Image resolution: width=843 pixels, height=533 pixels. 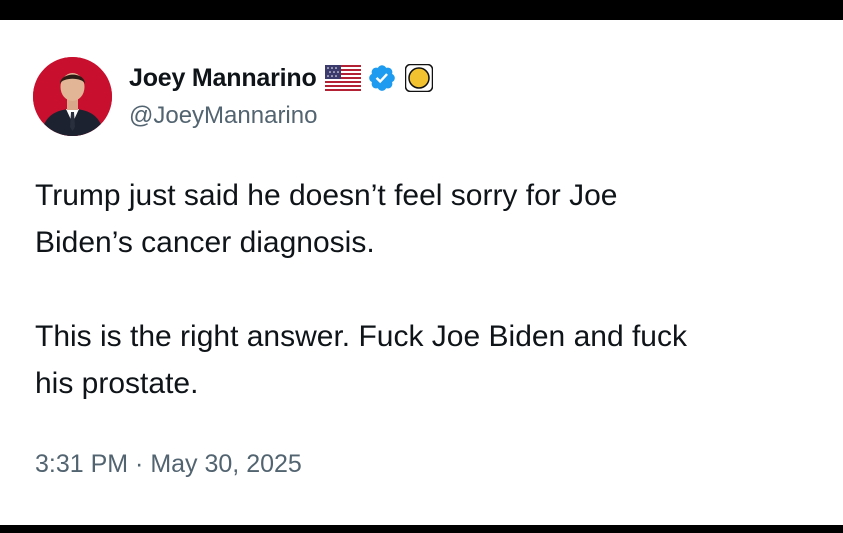 I want to click on avatar, so click(x=72, y=96).